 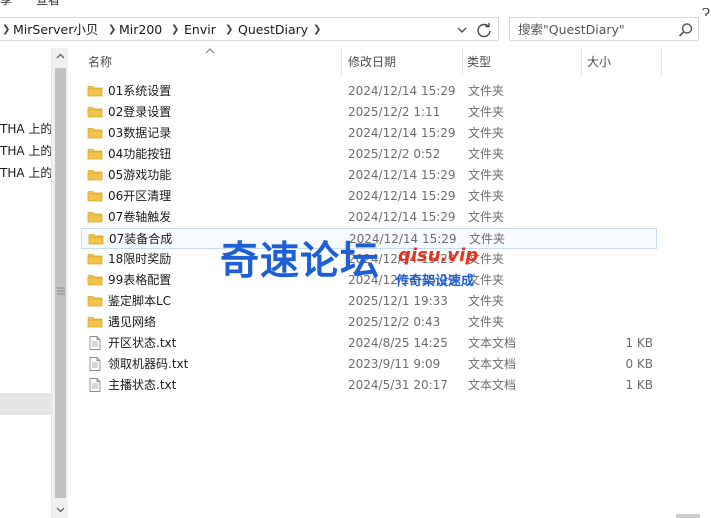 I want to click on watermark-title: 奇速论坛, so click(x=300, y=261).